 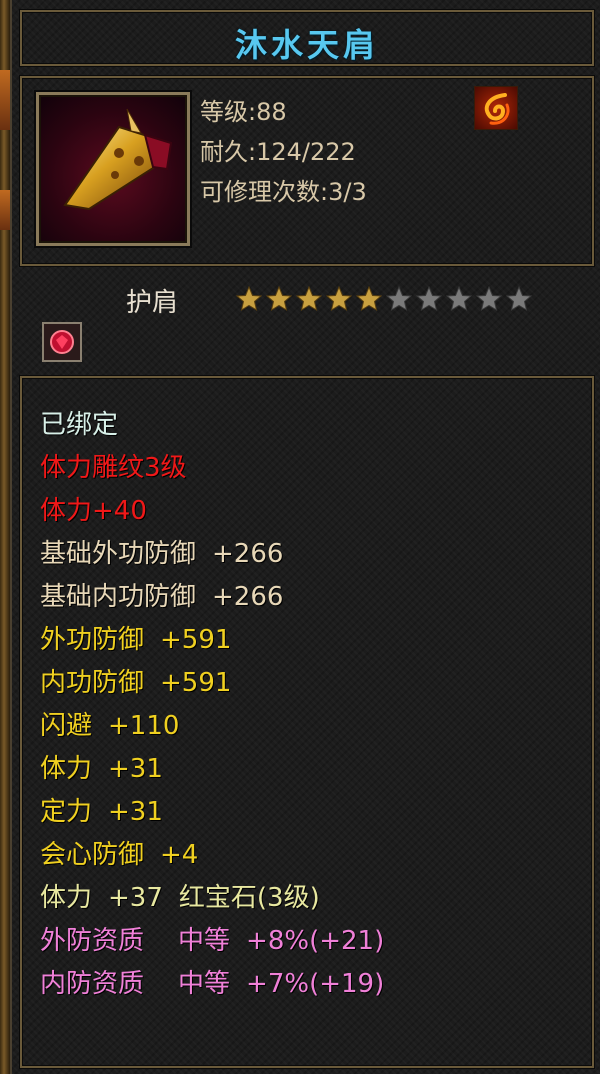 I want to click on outer-defense-aptitude: 外防资质 中等 +8%(+21), so click(x=212, y=938).